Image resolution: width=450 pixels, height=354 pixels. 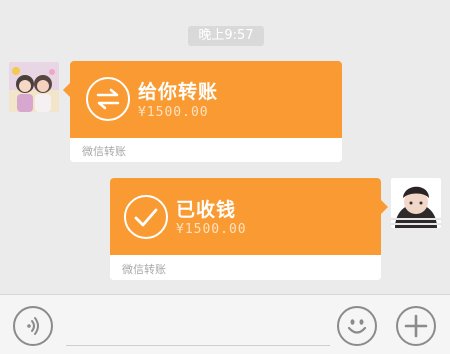 What do you see at coordinates (33, 326) in the screenshot?
I see `voice-icon` at bounding box center [33, 326].